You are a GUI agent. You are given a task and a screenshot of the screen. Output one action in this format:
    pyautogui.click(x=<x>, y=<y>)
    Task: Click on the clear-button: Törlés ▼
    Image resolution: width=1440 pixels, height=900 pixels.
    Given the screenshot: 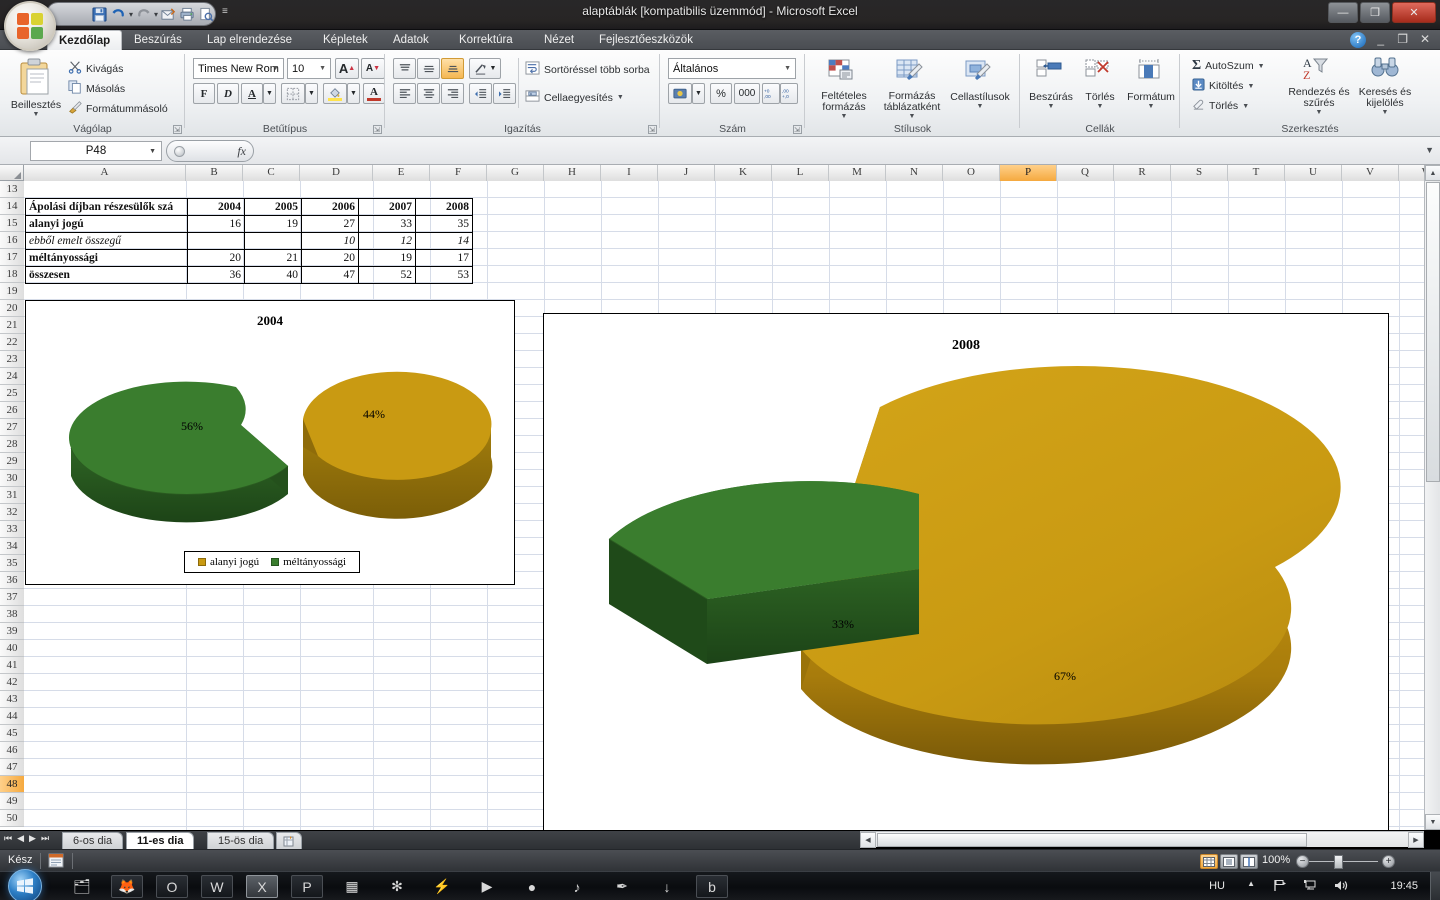 What is the action you would take?
    pyautogui.click(x=1220, y=106)
    